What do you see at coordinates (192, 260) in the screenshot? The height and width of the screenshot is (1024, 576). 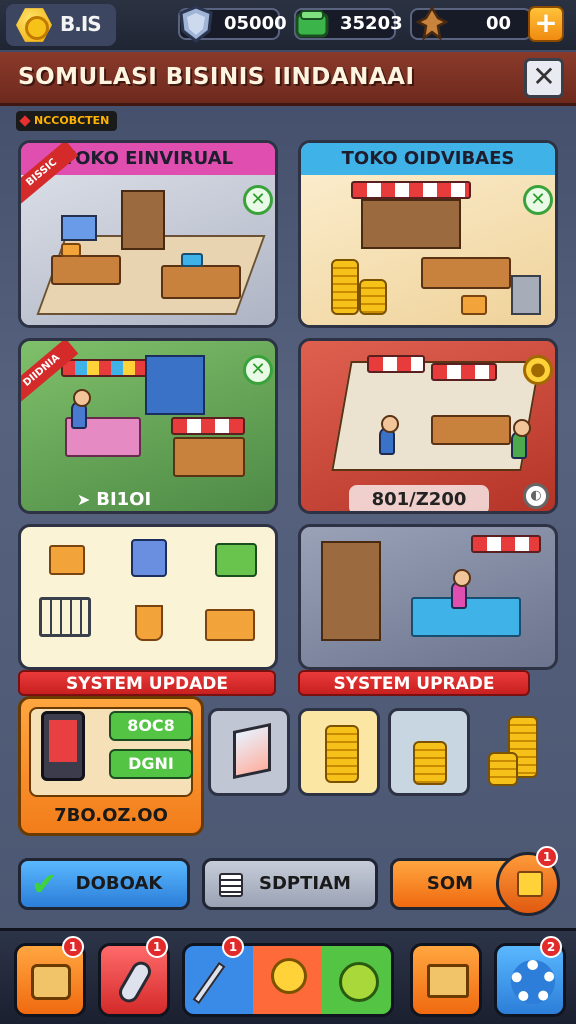 I see `register` at bounding box center [192, 260].